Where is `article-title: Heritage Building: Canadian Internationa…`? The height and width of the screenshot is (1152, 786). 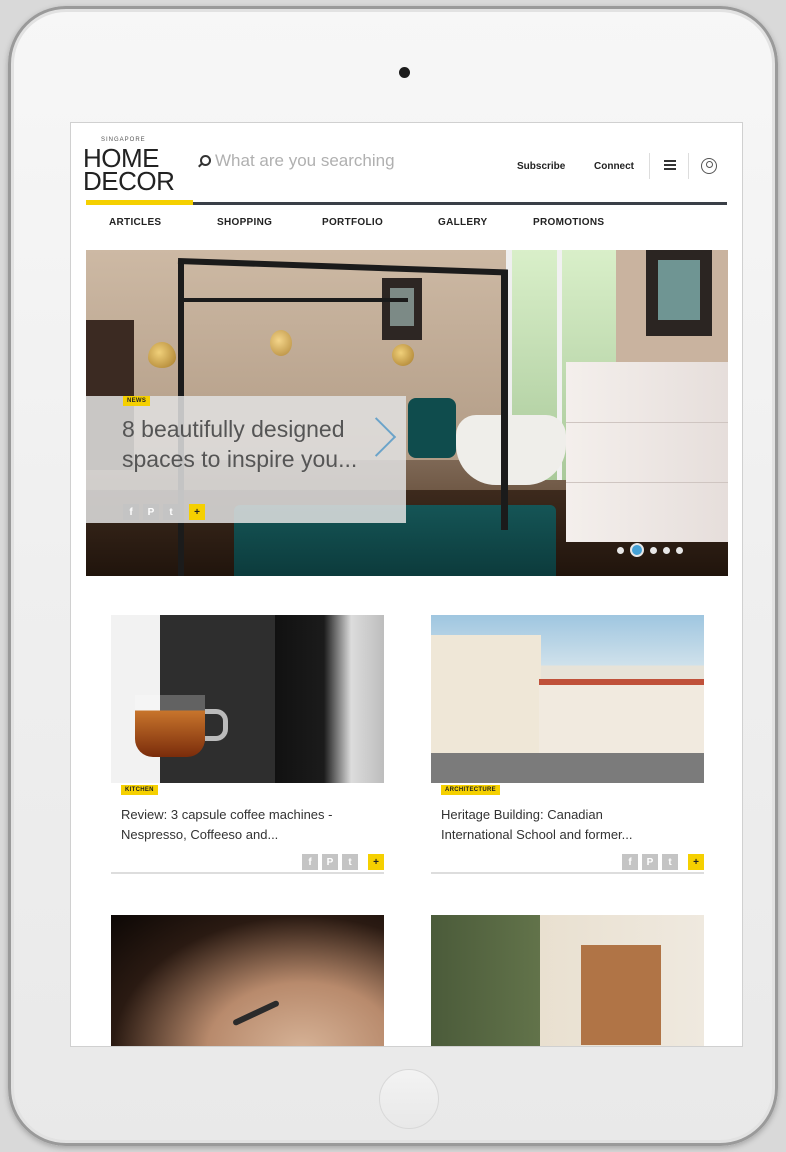
article-title: Heritage Building: Canadian Internationa… is located at coordinates (568, 825).